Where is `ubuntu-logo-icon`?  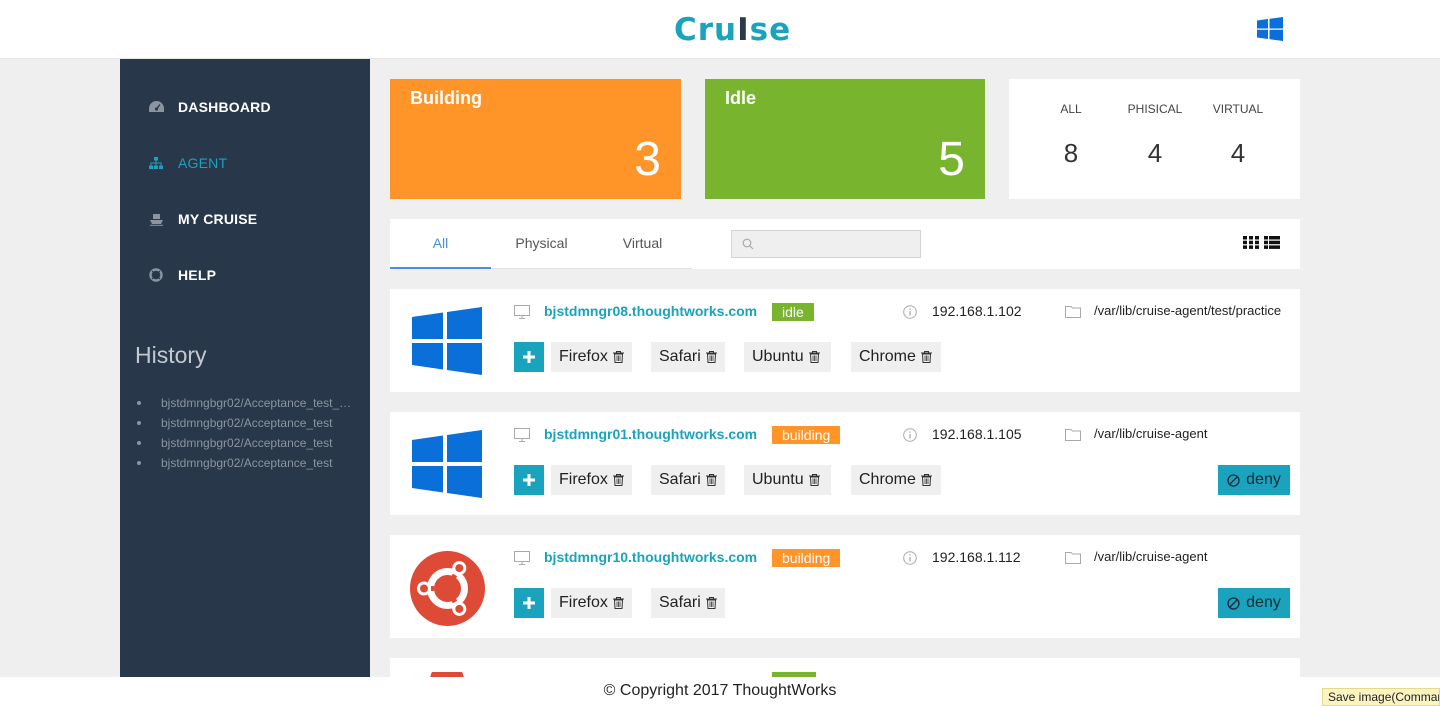 ubuntu-logo-icon is located at coordinates (447, 588).